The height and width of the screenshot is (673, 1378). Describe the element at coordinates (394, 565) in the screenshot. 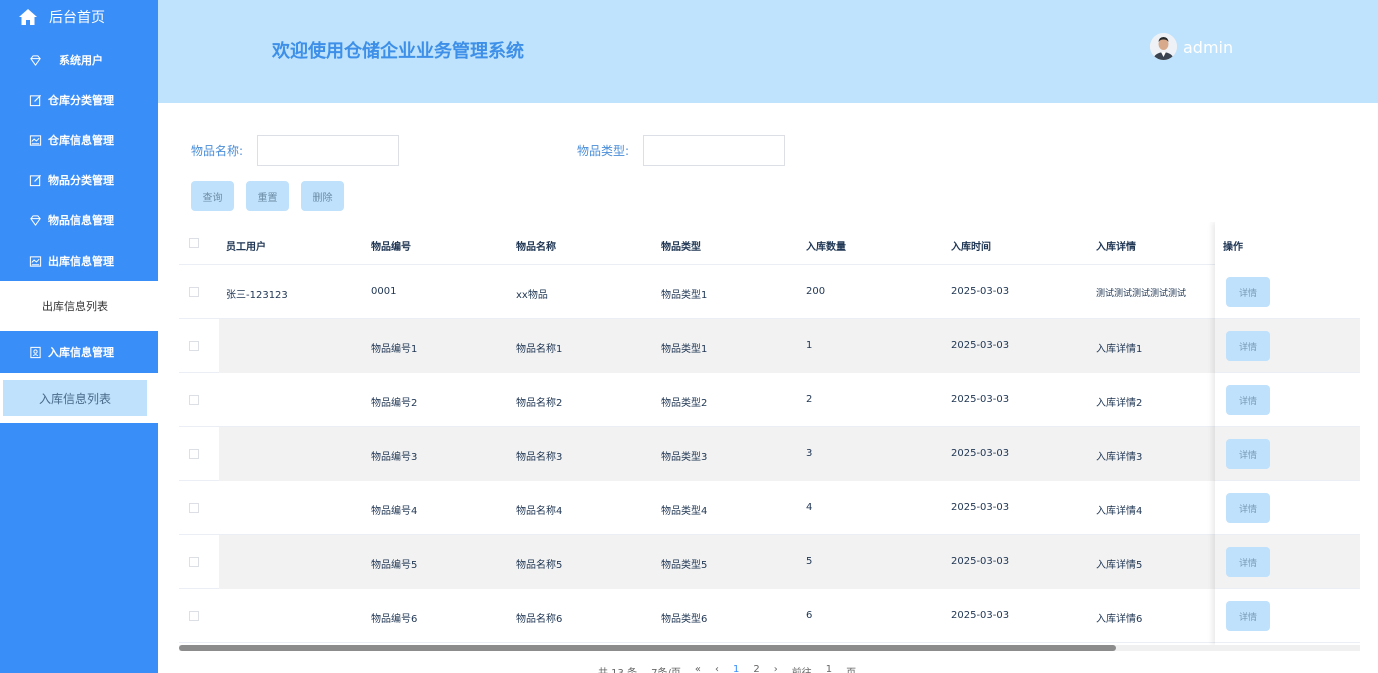

I see `cell-item-code: 物品编号5` at that location.